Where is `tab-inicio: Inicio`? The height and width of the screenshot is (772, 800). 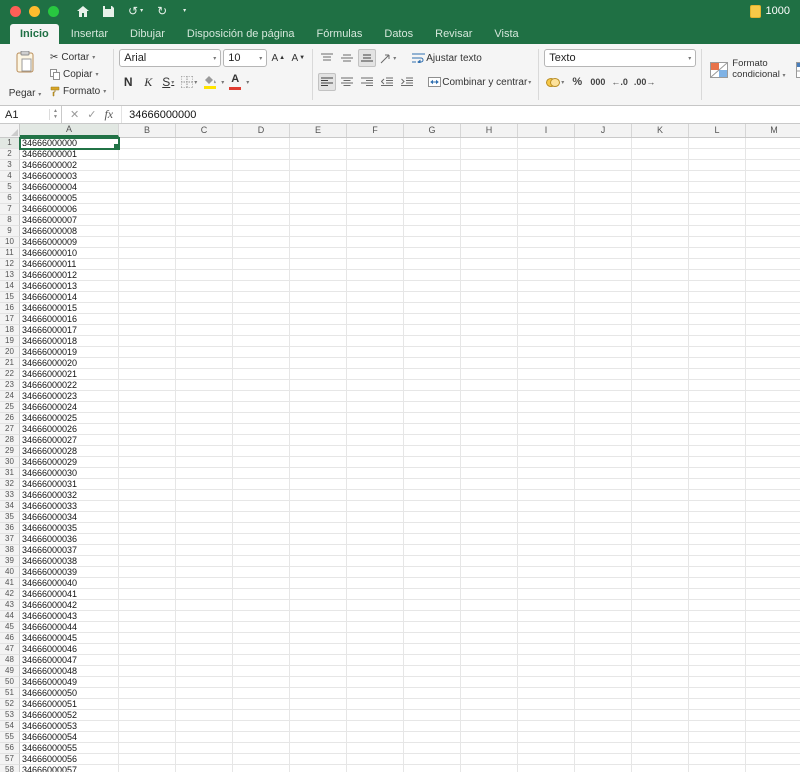 tab-inicio: Inicio is located at coordinates (34, 34).